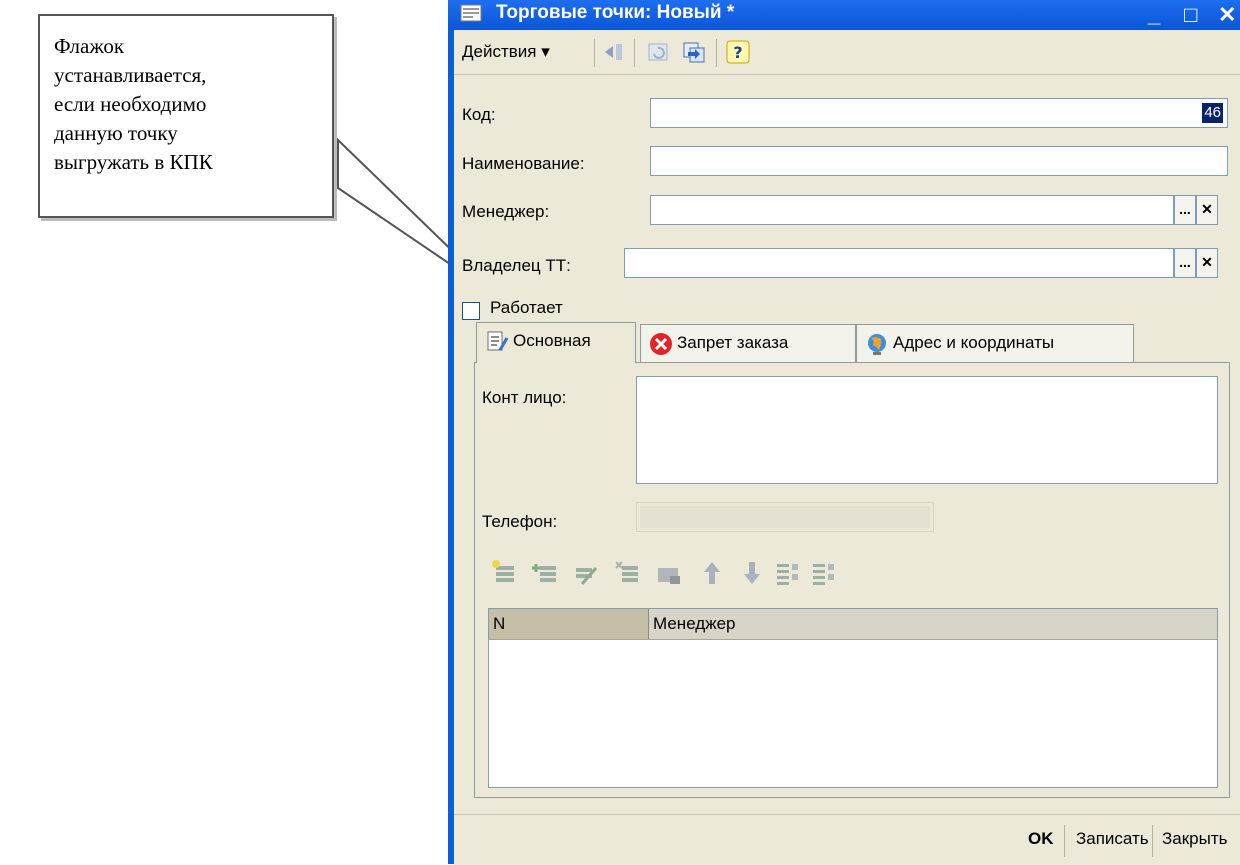 The width and height of the screenshot is (1240, 865). Describe the element at coordinates (586, 573) in the screenshot. I see `edit-row-icon` at that location.